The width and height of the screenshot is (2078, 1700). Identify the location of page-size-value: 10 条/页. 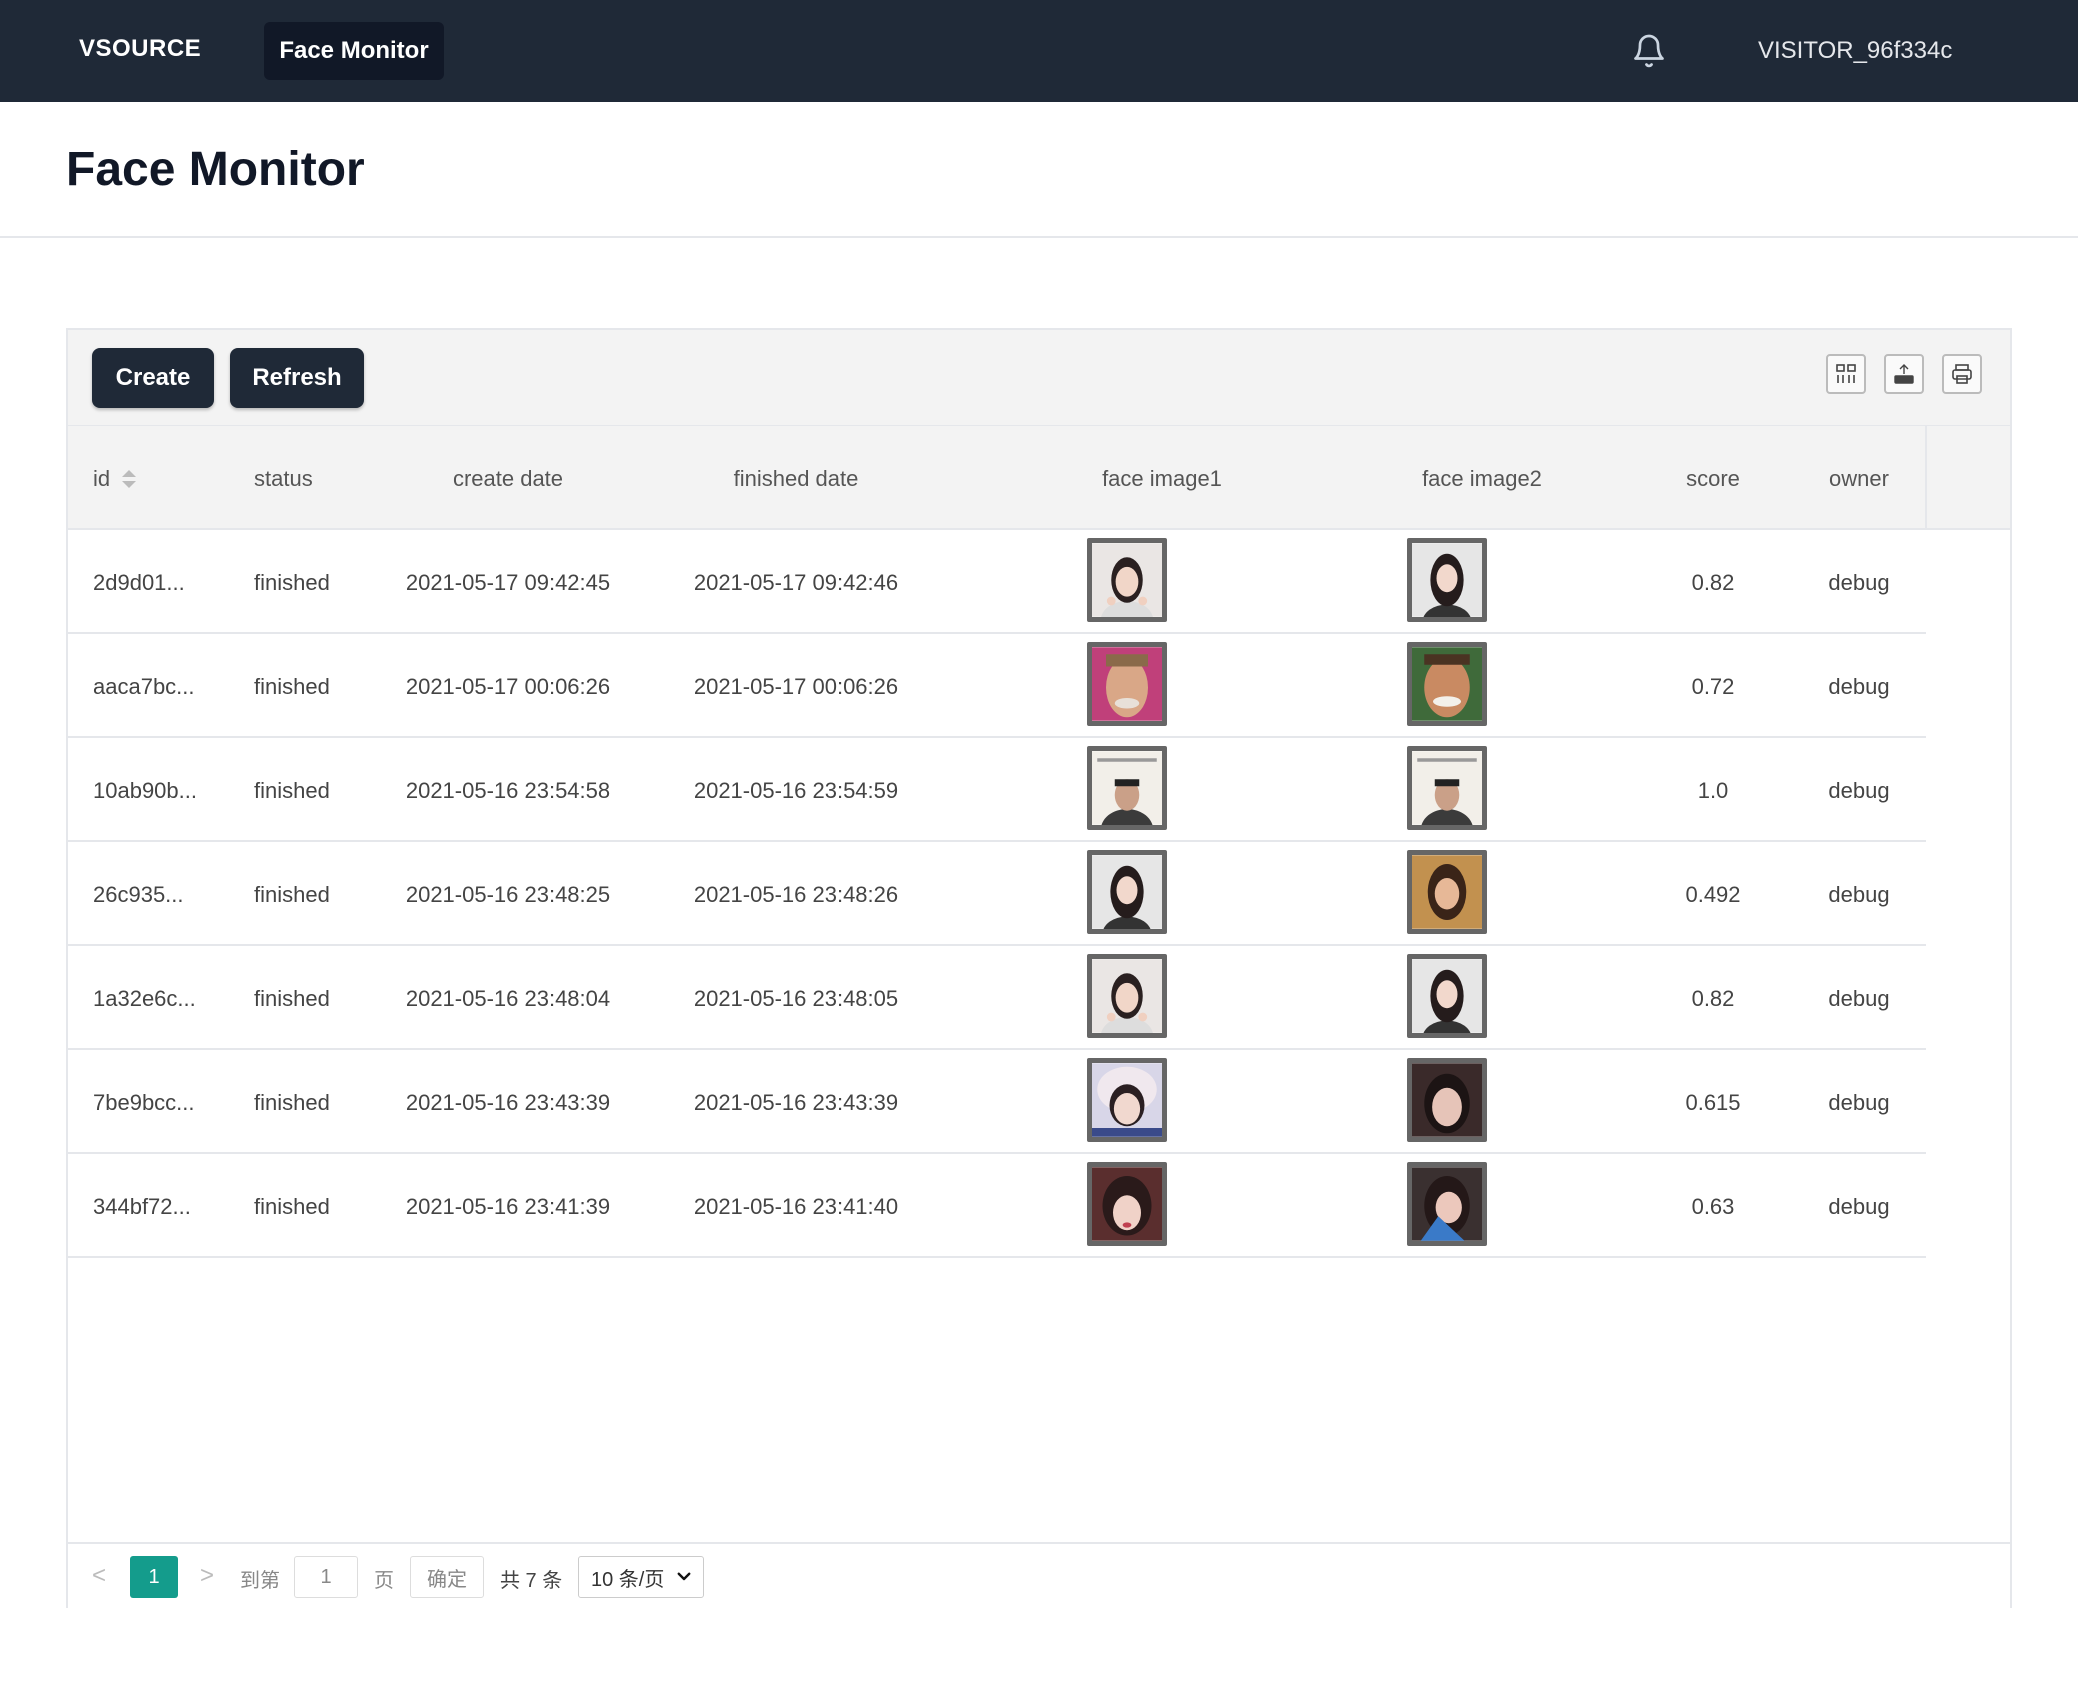
(628, 1579).